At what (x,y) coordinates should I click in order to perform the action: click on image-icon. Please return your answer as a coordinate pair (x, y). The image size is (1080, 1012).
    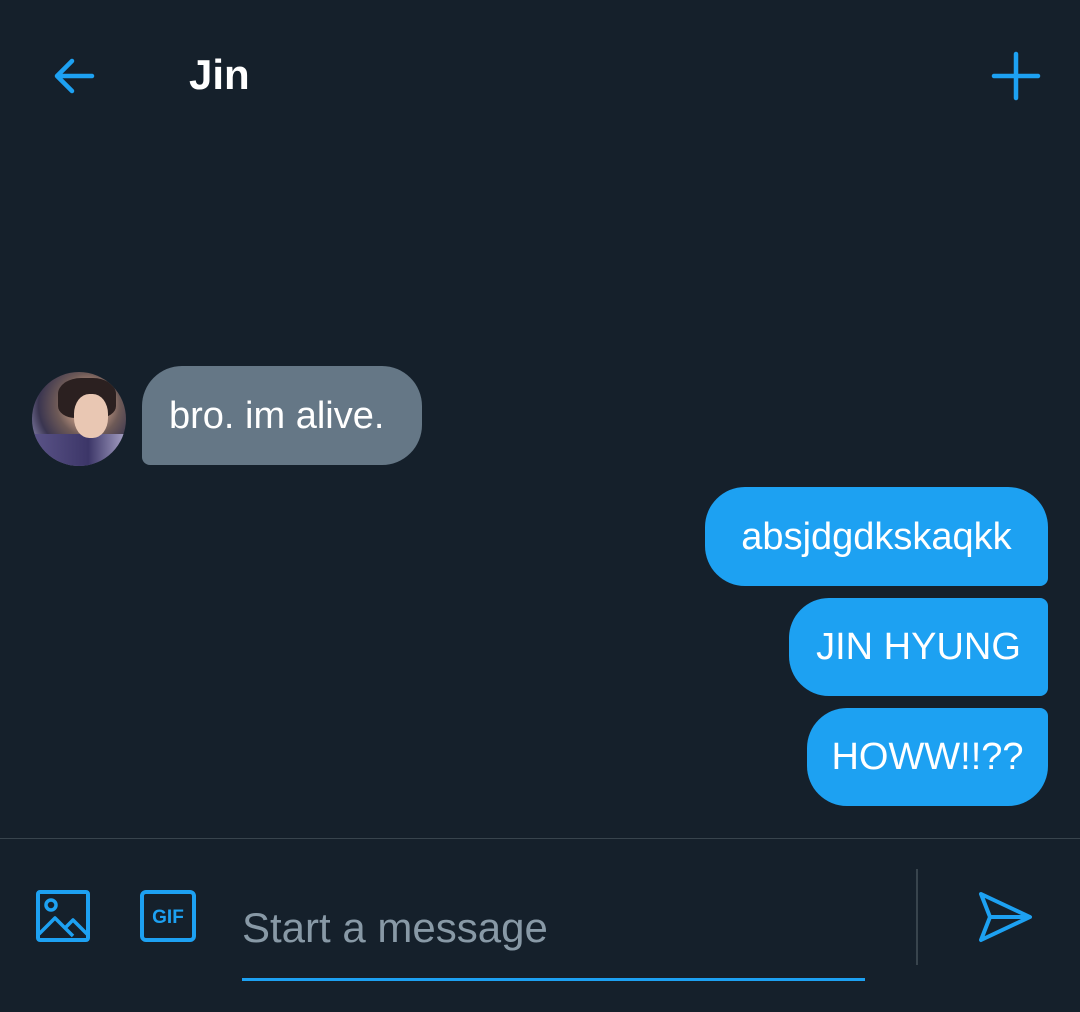
    Looking at the image, I should click on (63, 916).